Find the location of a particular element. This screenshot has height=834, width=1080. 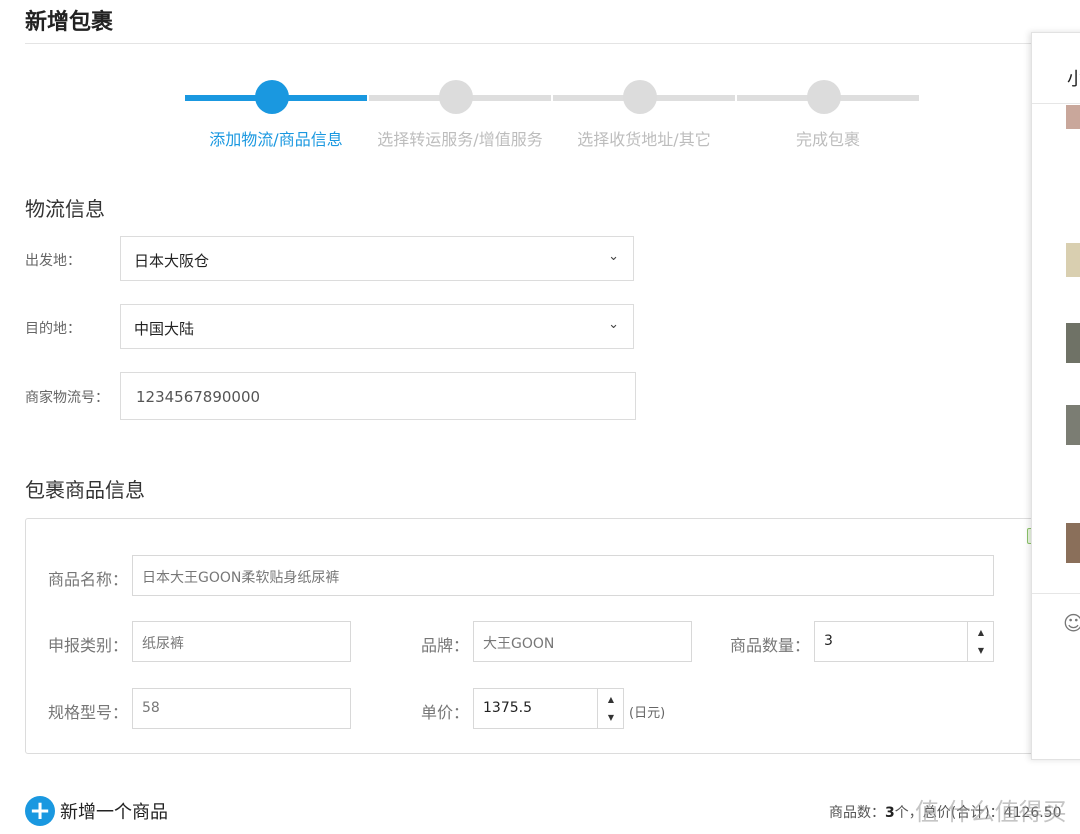

add-item-label: 新增一个商品 is located at coordinates (114, 812).